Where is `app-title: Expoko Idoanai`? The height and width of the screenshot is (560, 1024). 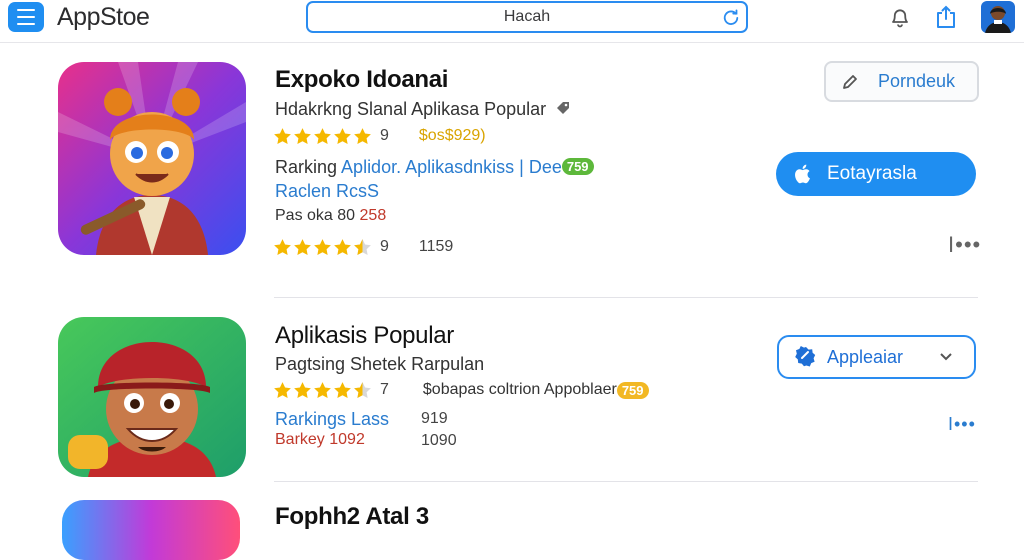 app-title: Expoko Idoanai is located at coordinates (361, 80).